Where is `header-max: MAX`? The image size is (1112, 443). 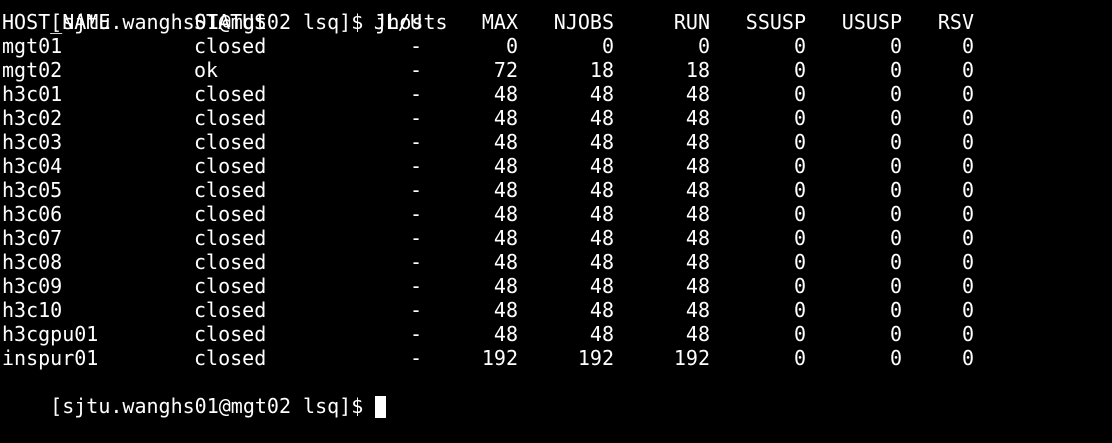 header-max: MAX is located at coordinates (499, 22).